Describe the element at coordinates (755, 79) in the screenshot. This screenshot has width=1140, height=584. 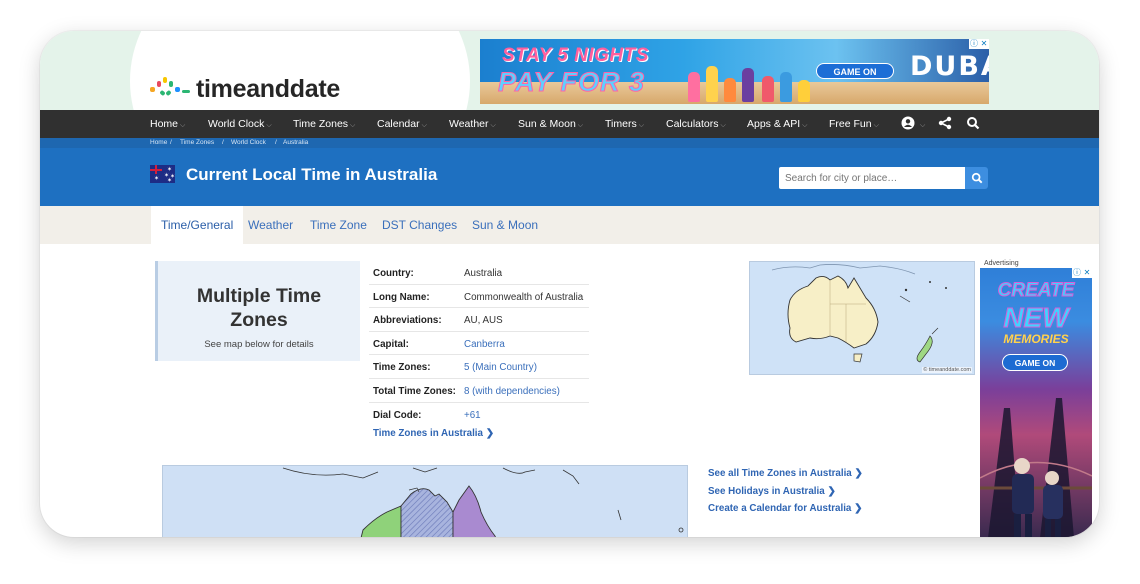
I see `ad-people-image` at that location.